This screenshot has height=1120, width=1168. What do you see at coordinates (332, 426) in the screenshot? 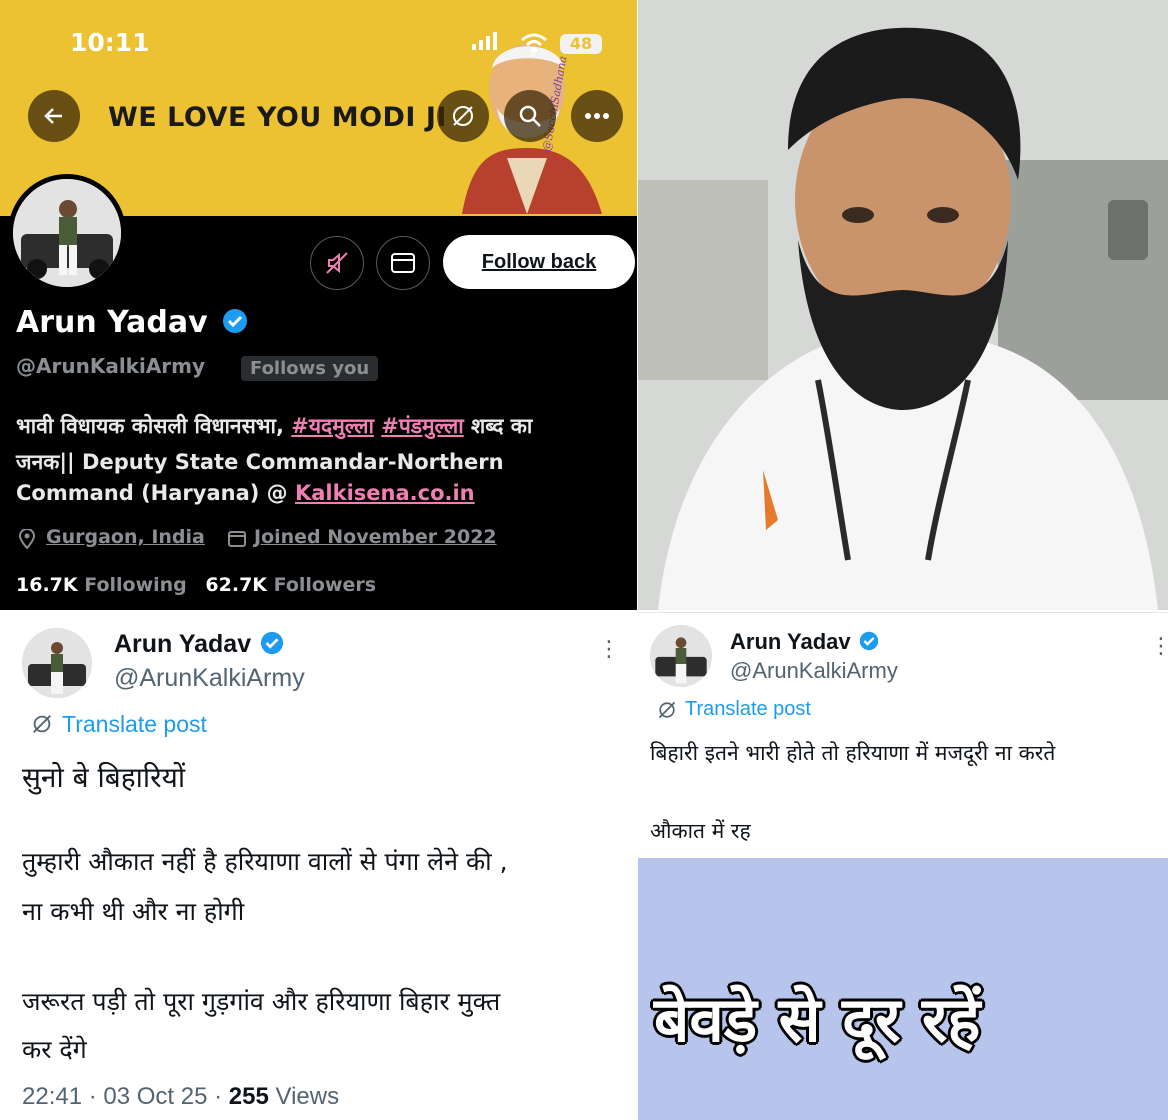
I see `hashtag-link: #यदमुल्ला` at bounding box center [332, 426].